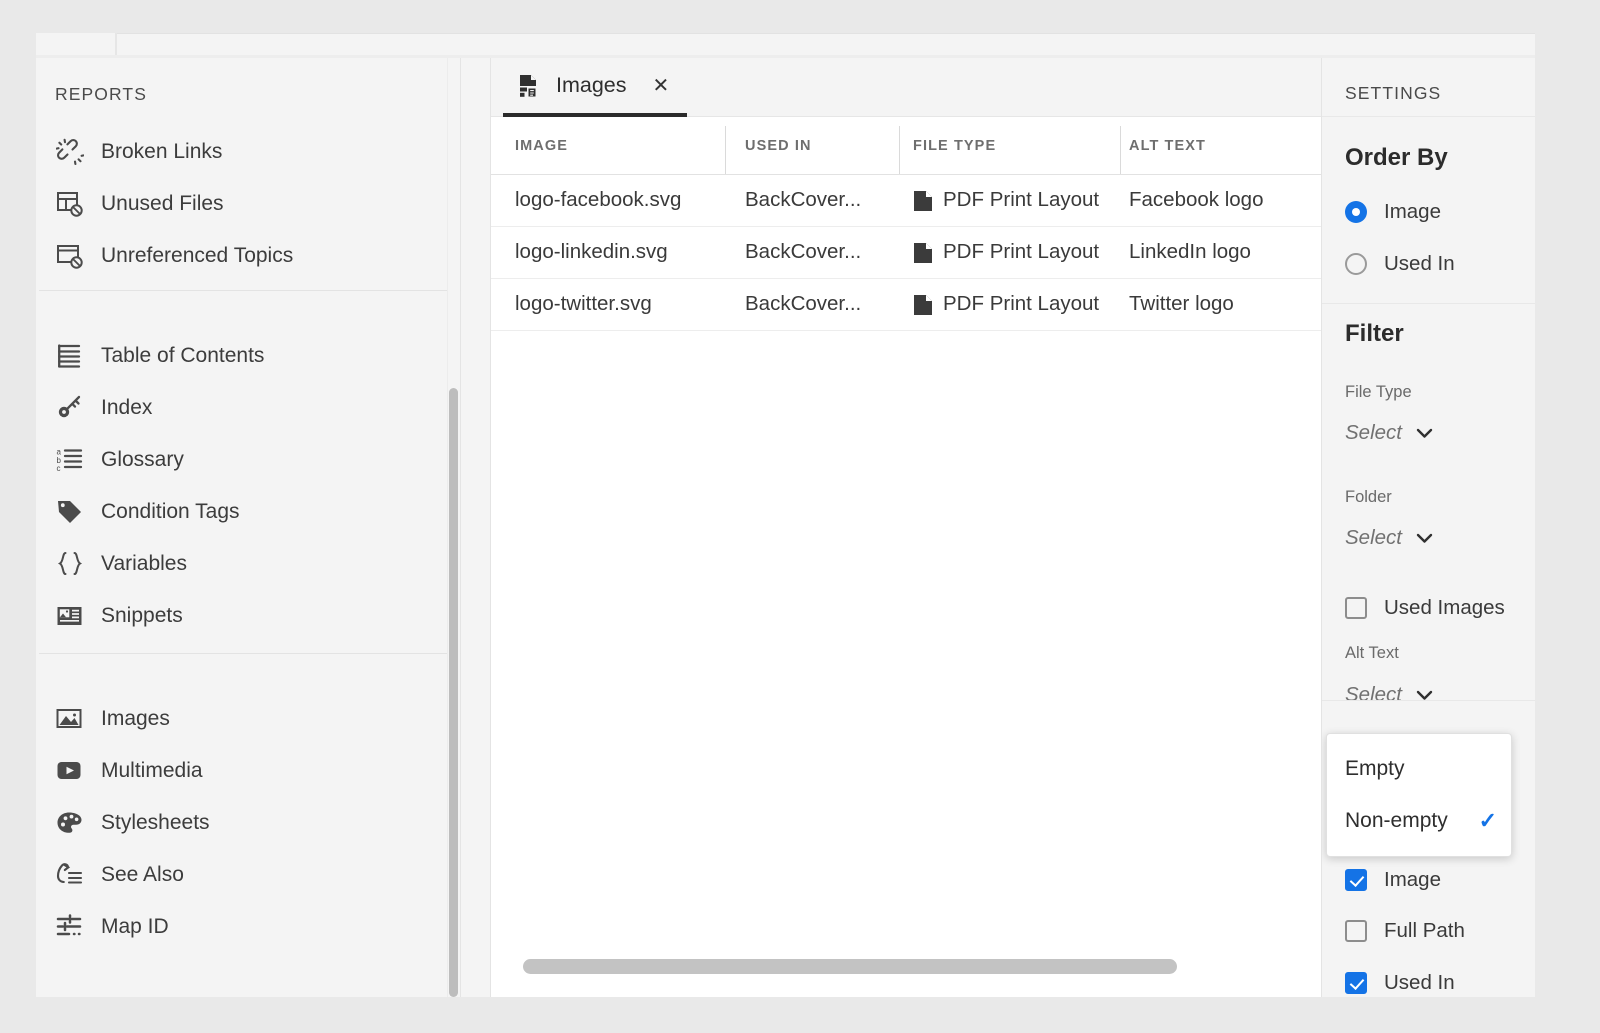 The image size is (1600, 1033). What do you see at coordinates (170, 511) in the screenshot?
I see `sidebar-item-label: Condition Tags` at bounding box center [170, 511].